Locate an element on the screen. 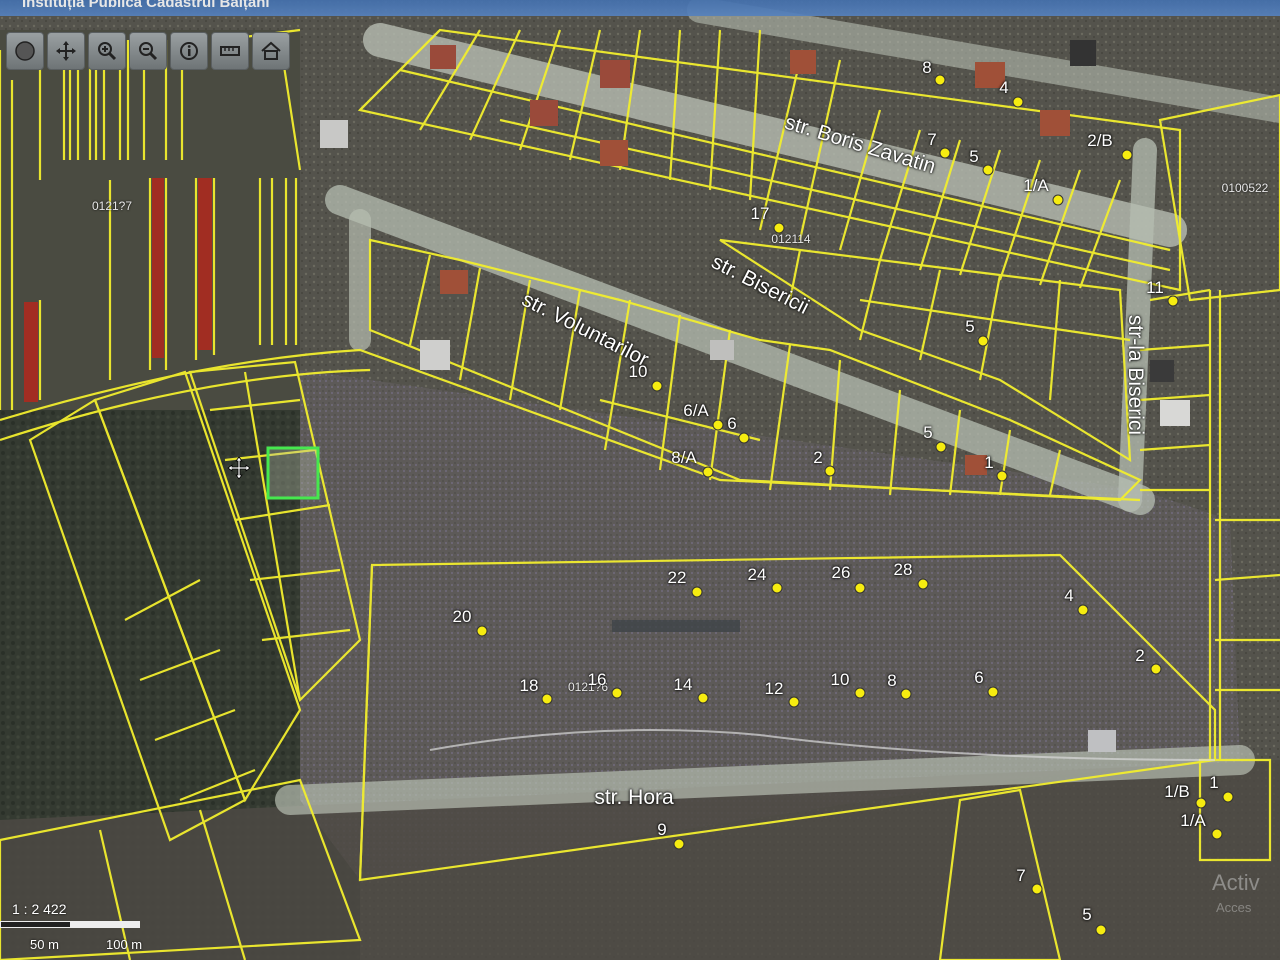 The image size is (1280, 960). zoom-out-icon is located at coordinates (148, 51).